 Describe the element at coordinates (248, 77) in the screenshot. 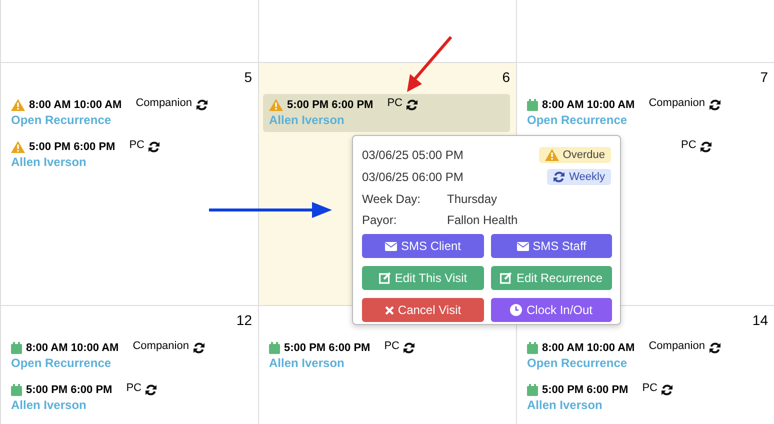

I see `day-number: 5` at that location.